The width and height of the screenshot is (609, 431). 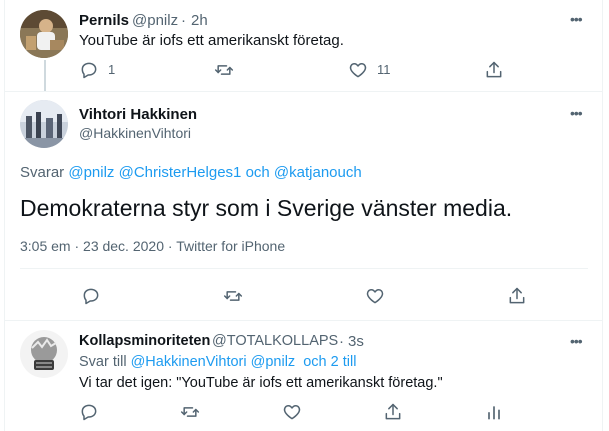 What do you see at coordinates (275, 341) in the screenshot?
I see `author-handle: @TOTALKOLLAPS` at bounding box center [275, 341].